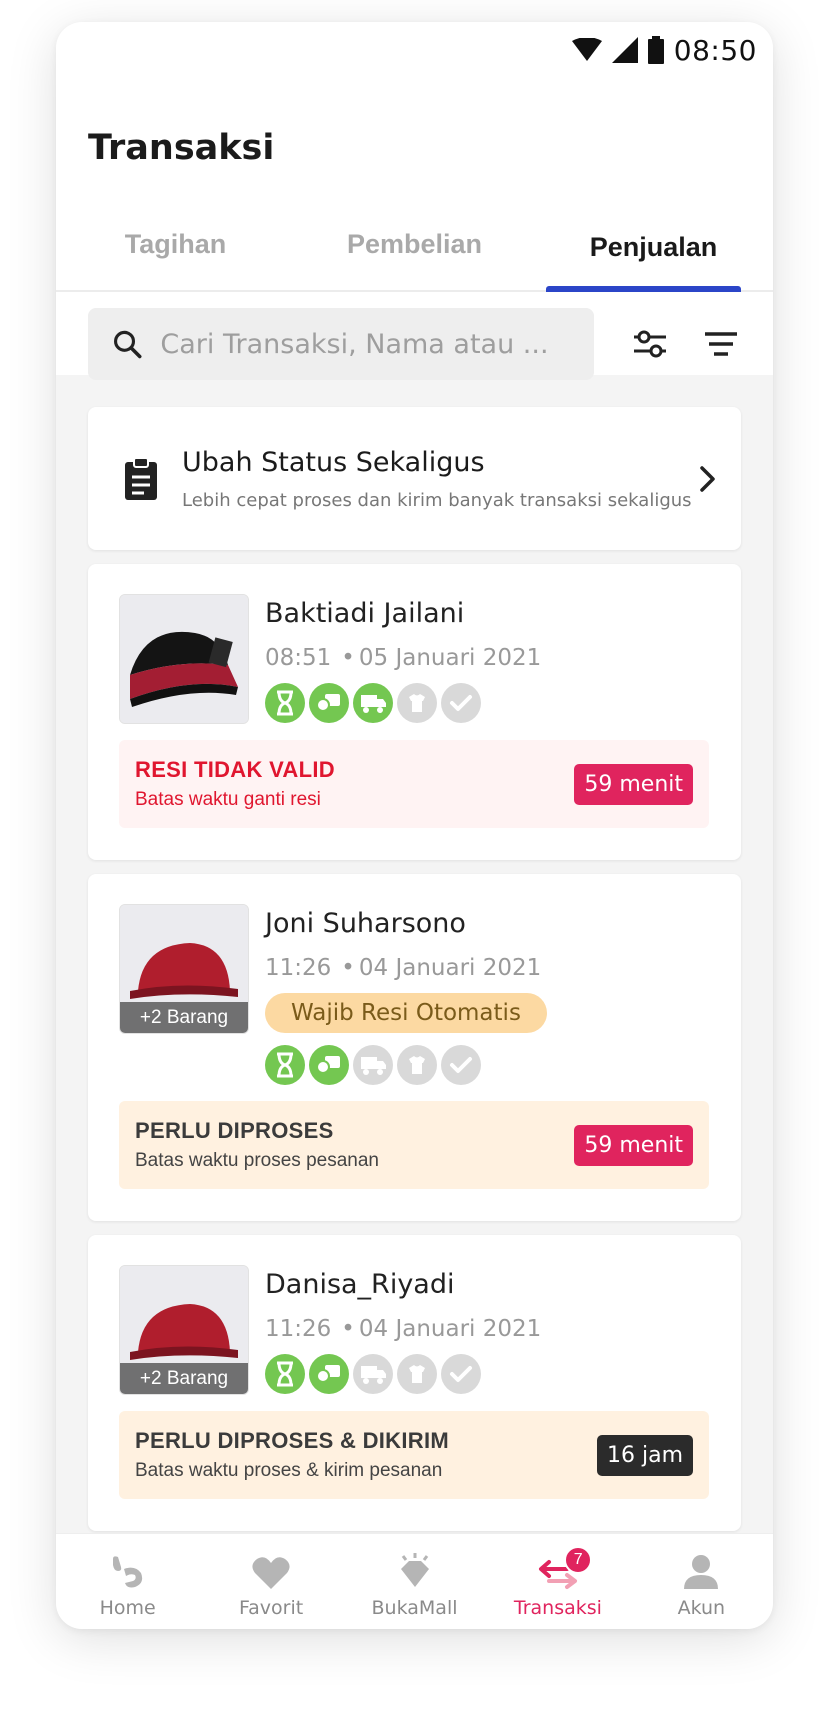 The image size is (832, 1724). I want to click on bulk-status-title: Ubah Status Sekaligus, so click(333, 462).